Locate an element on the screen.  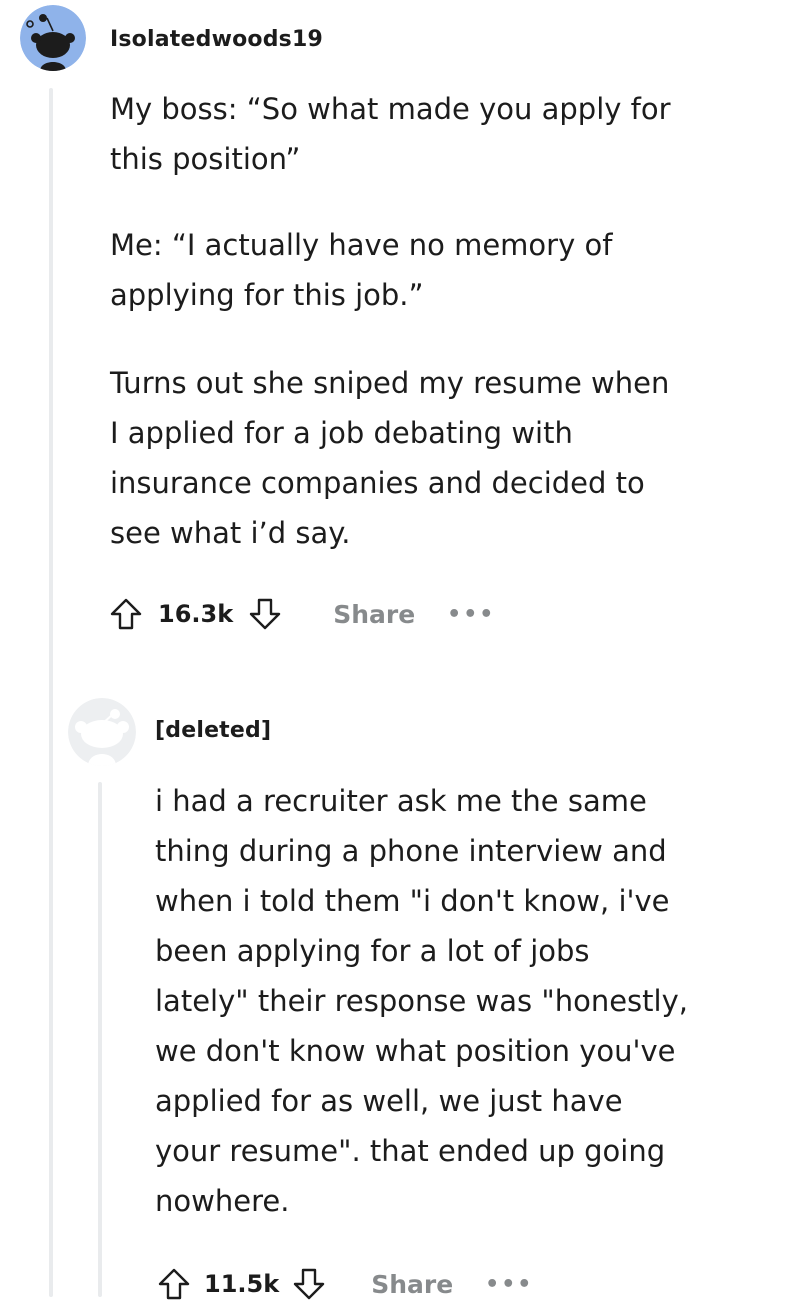
comment-line: we don't know what position you've is located at coordinates (415, 1051).